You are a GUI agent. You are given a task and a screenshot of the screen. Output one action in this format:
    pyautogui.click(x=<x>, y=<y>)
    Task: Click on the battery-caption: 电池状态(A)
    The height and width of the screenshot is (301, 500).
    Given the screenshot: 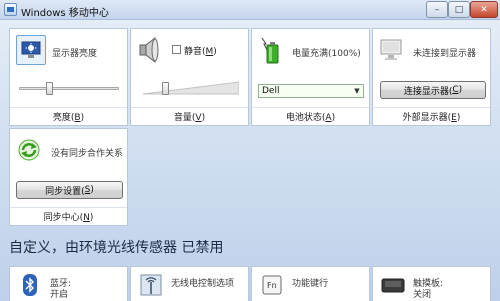 What is the action you would take?
    pyautogui.click(x=310, y=118)
    